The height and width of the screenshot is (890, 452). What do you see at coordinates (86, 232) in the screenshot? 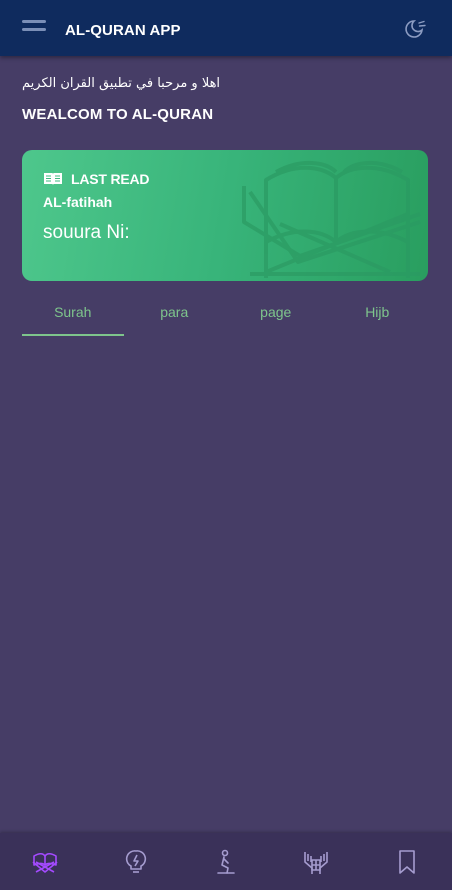
I see `last-read-surah-number: souura Ni:` at bounding box center [86, 232].